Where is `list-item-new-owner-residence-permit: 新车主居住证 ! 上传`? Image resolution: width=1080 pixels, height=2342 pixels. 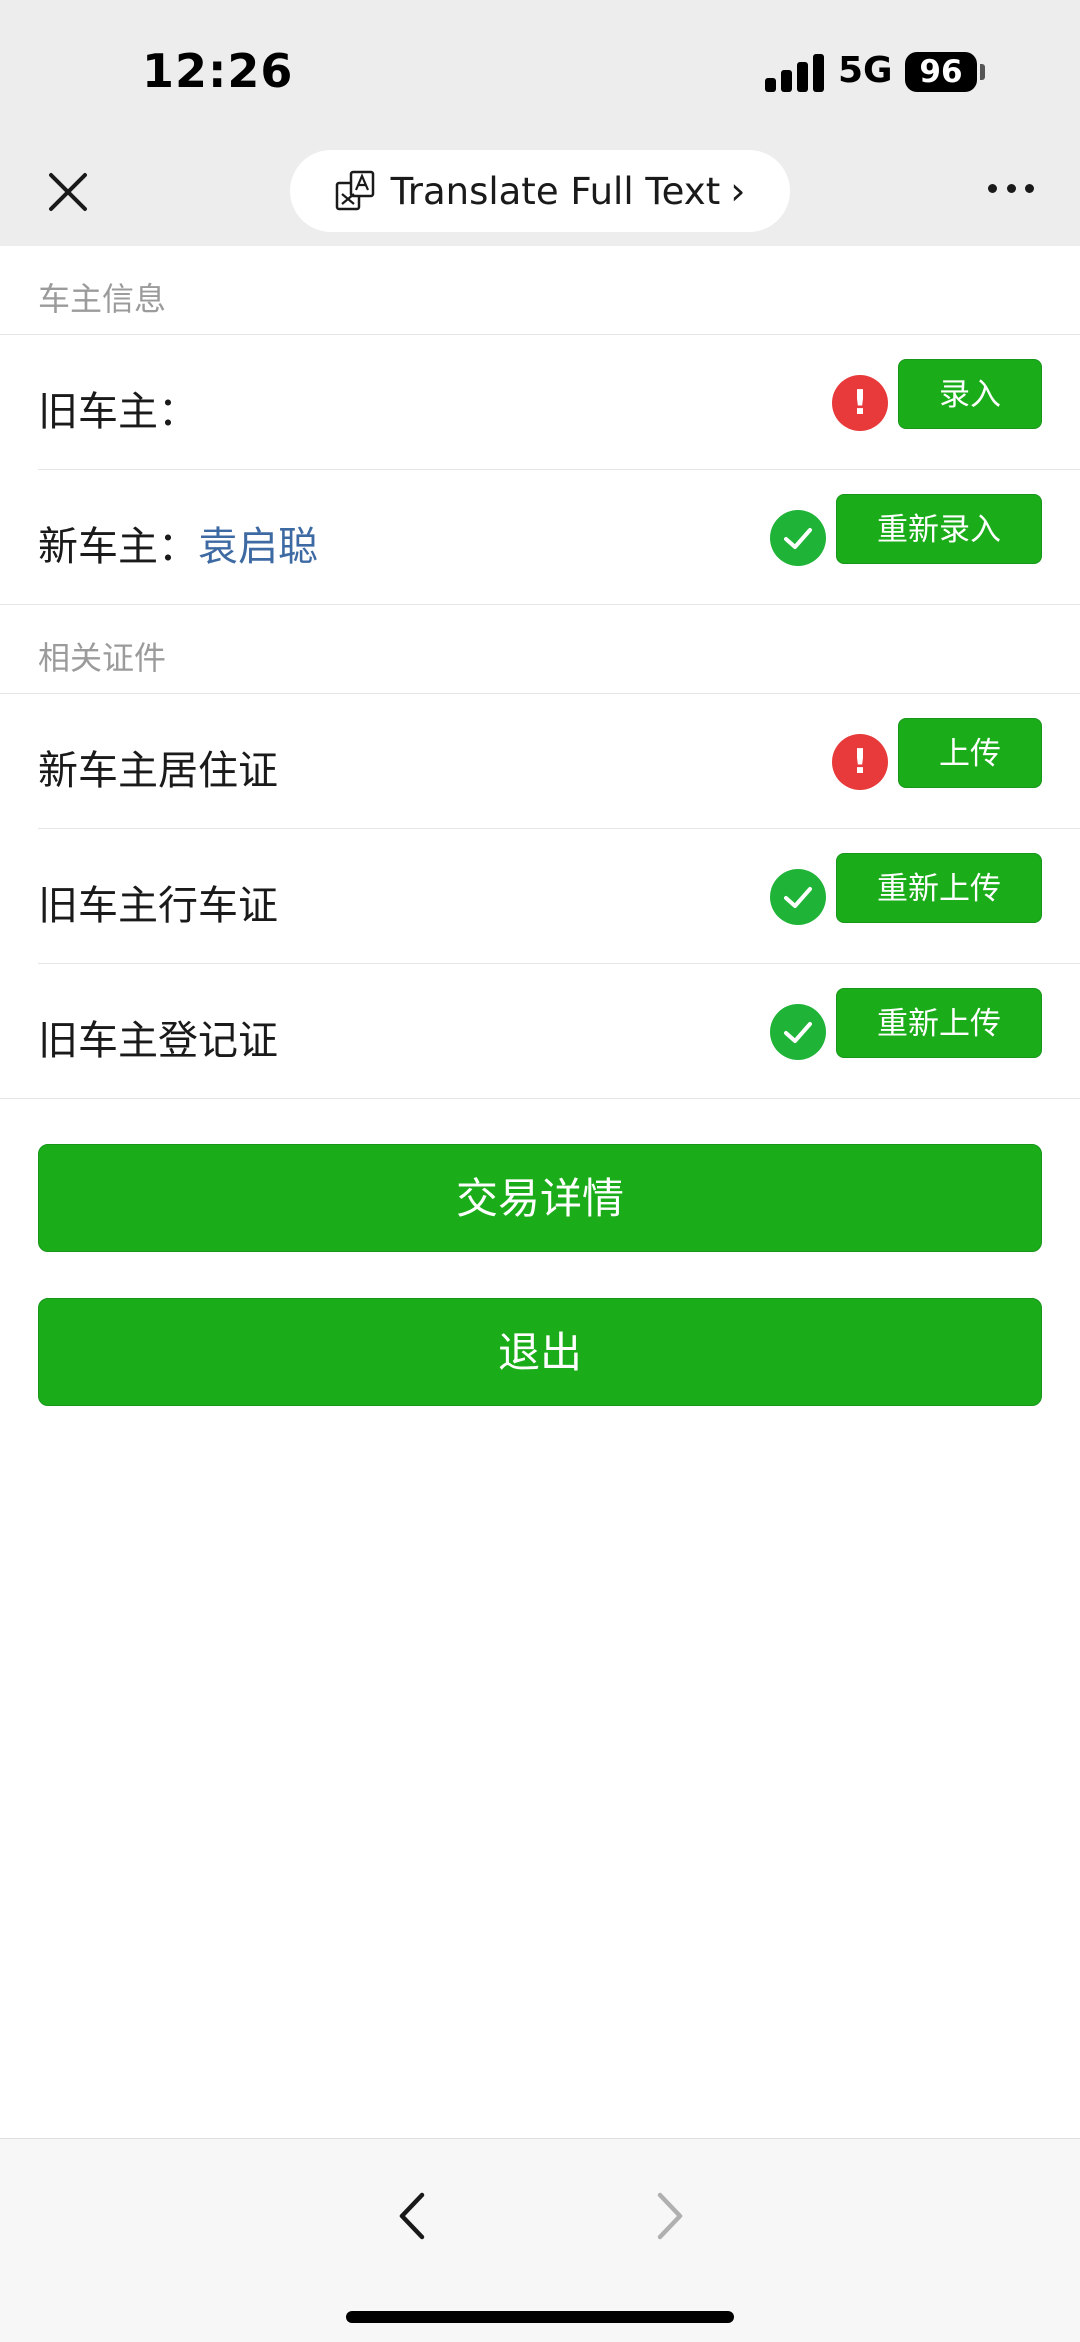
list-item-new-owner-residence-permit: 新车主居住证 ! 上传 is located at coordinates (540, 761).